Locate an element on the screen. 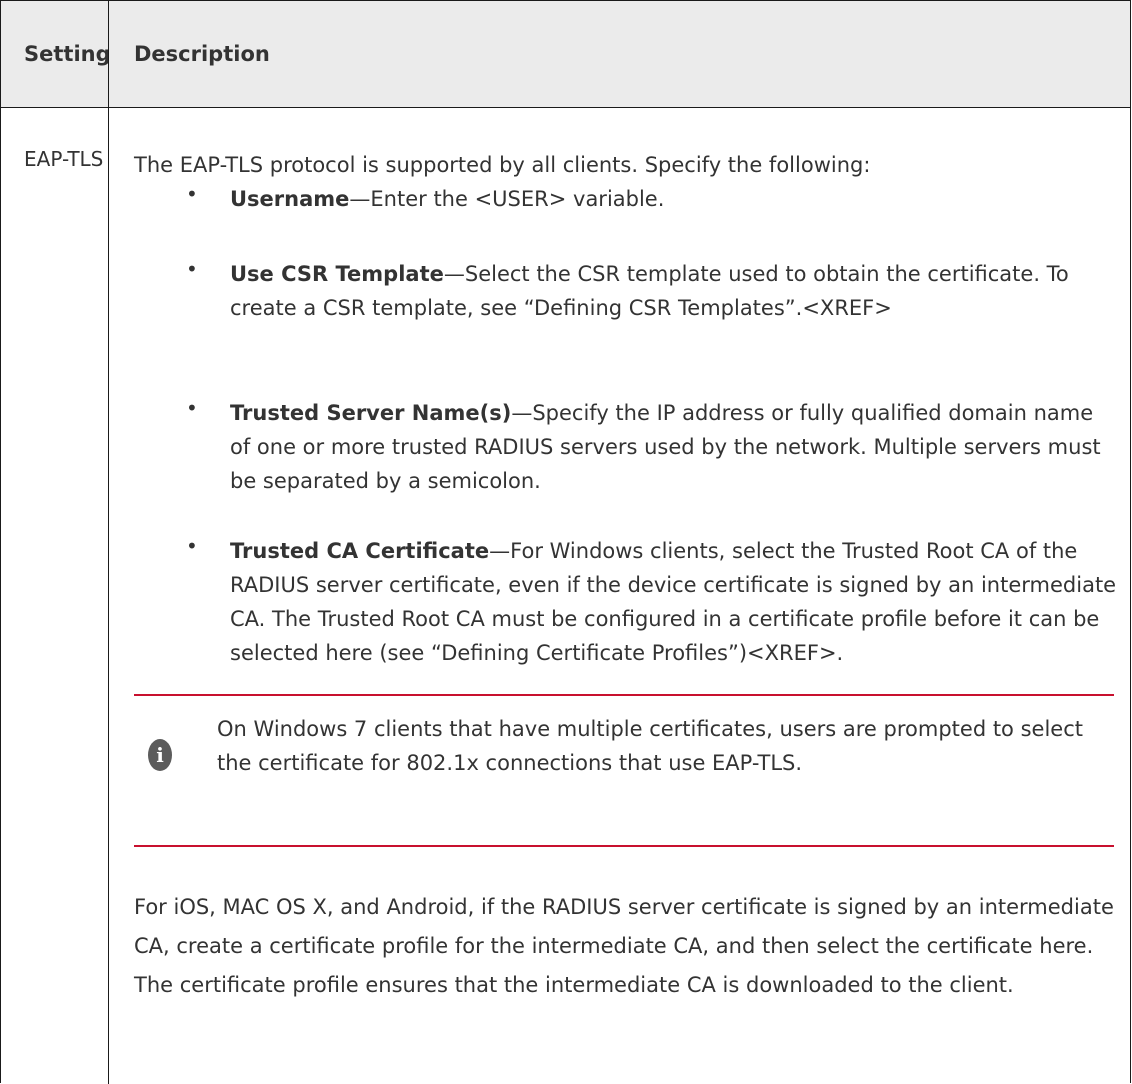 The height and width of the screenshot is (1084, 1132). note-top-rule is located at coordinates (624, 695).